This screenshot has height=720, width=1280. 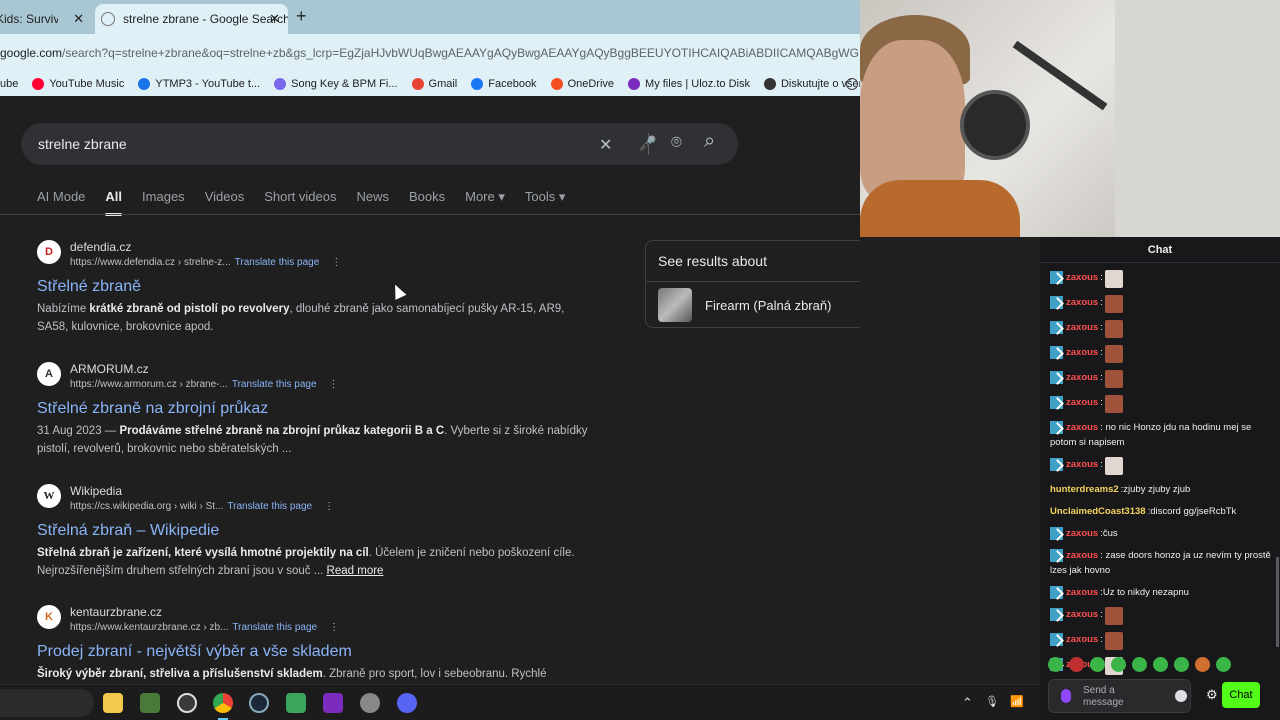 What do you see at coordinates (379, 144) in the screenshot?
I see `search-box: strelne zbrane ✕ 🎤 ⌾ ⌕` at bounding box center [379, 144].